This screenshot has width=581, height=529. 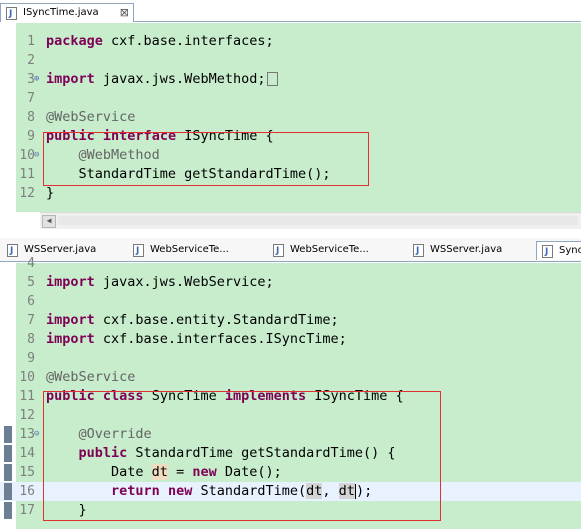 I want to click on code-text: return new StandardTime(dt, dt);, so click(x=242, y=491).